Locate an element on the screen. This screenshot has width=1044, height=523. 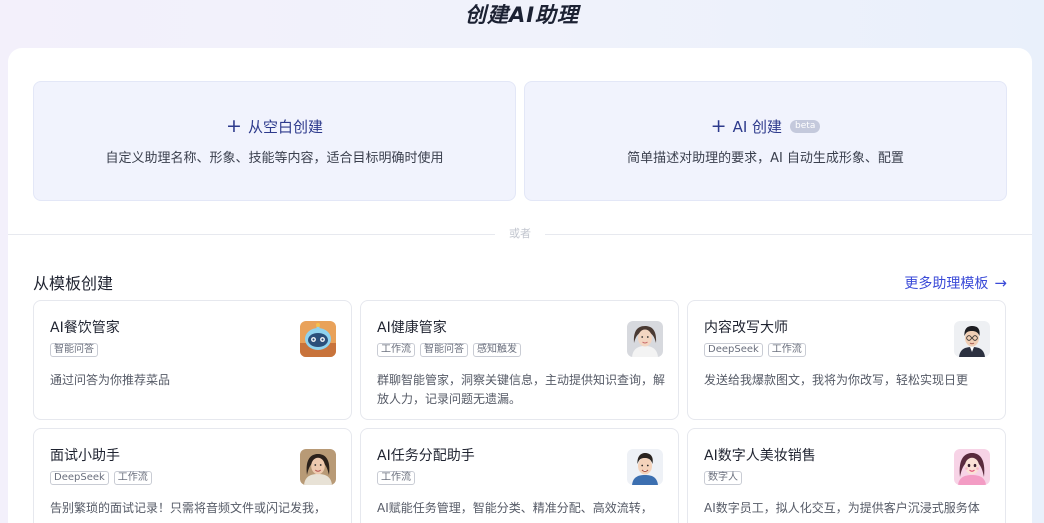
cartoon-girl-avatar is located at coordinates (972, 467).